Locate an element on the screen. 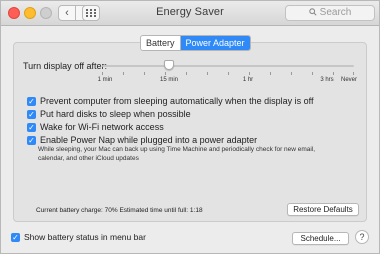  title-bar: ‹ › Energy Saver Search is located at coordinates (190, 13).